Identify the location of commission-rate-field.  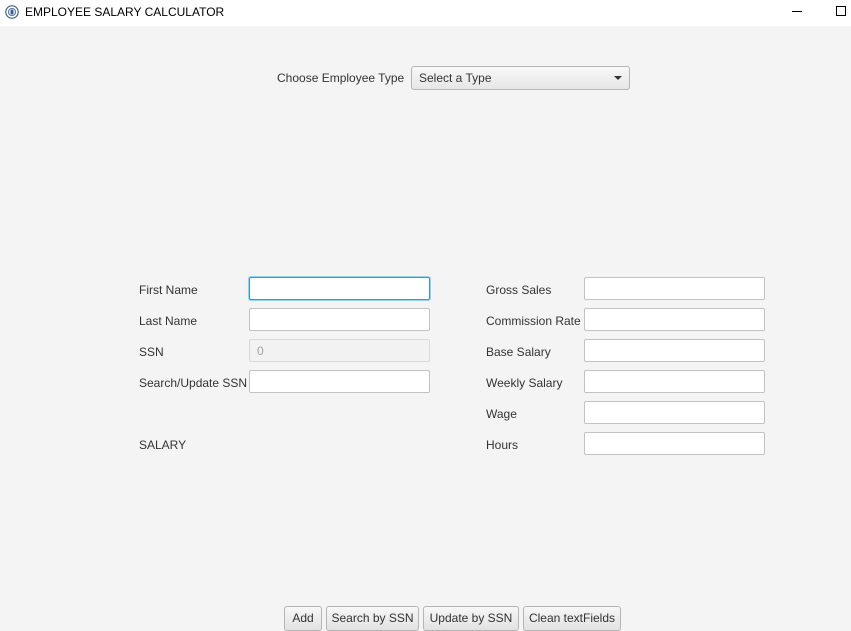
(674, 319).